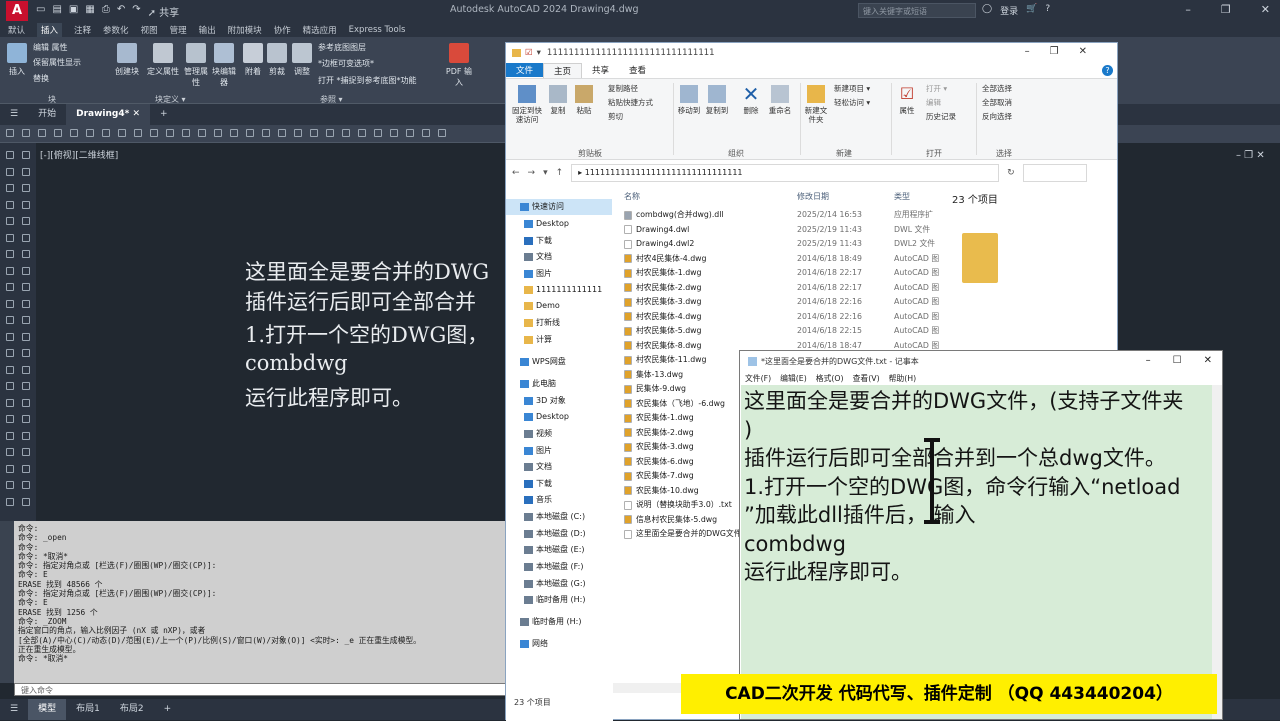  I want to click on file-row: 村农民集体-5.dwg 2014/6/18 22:15 AutoCAD 图, so click(782, 331).